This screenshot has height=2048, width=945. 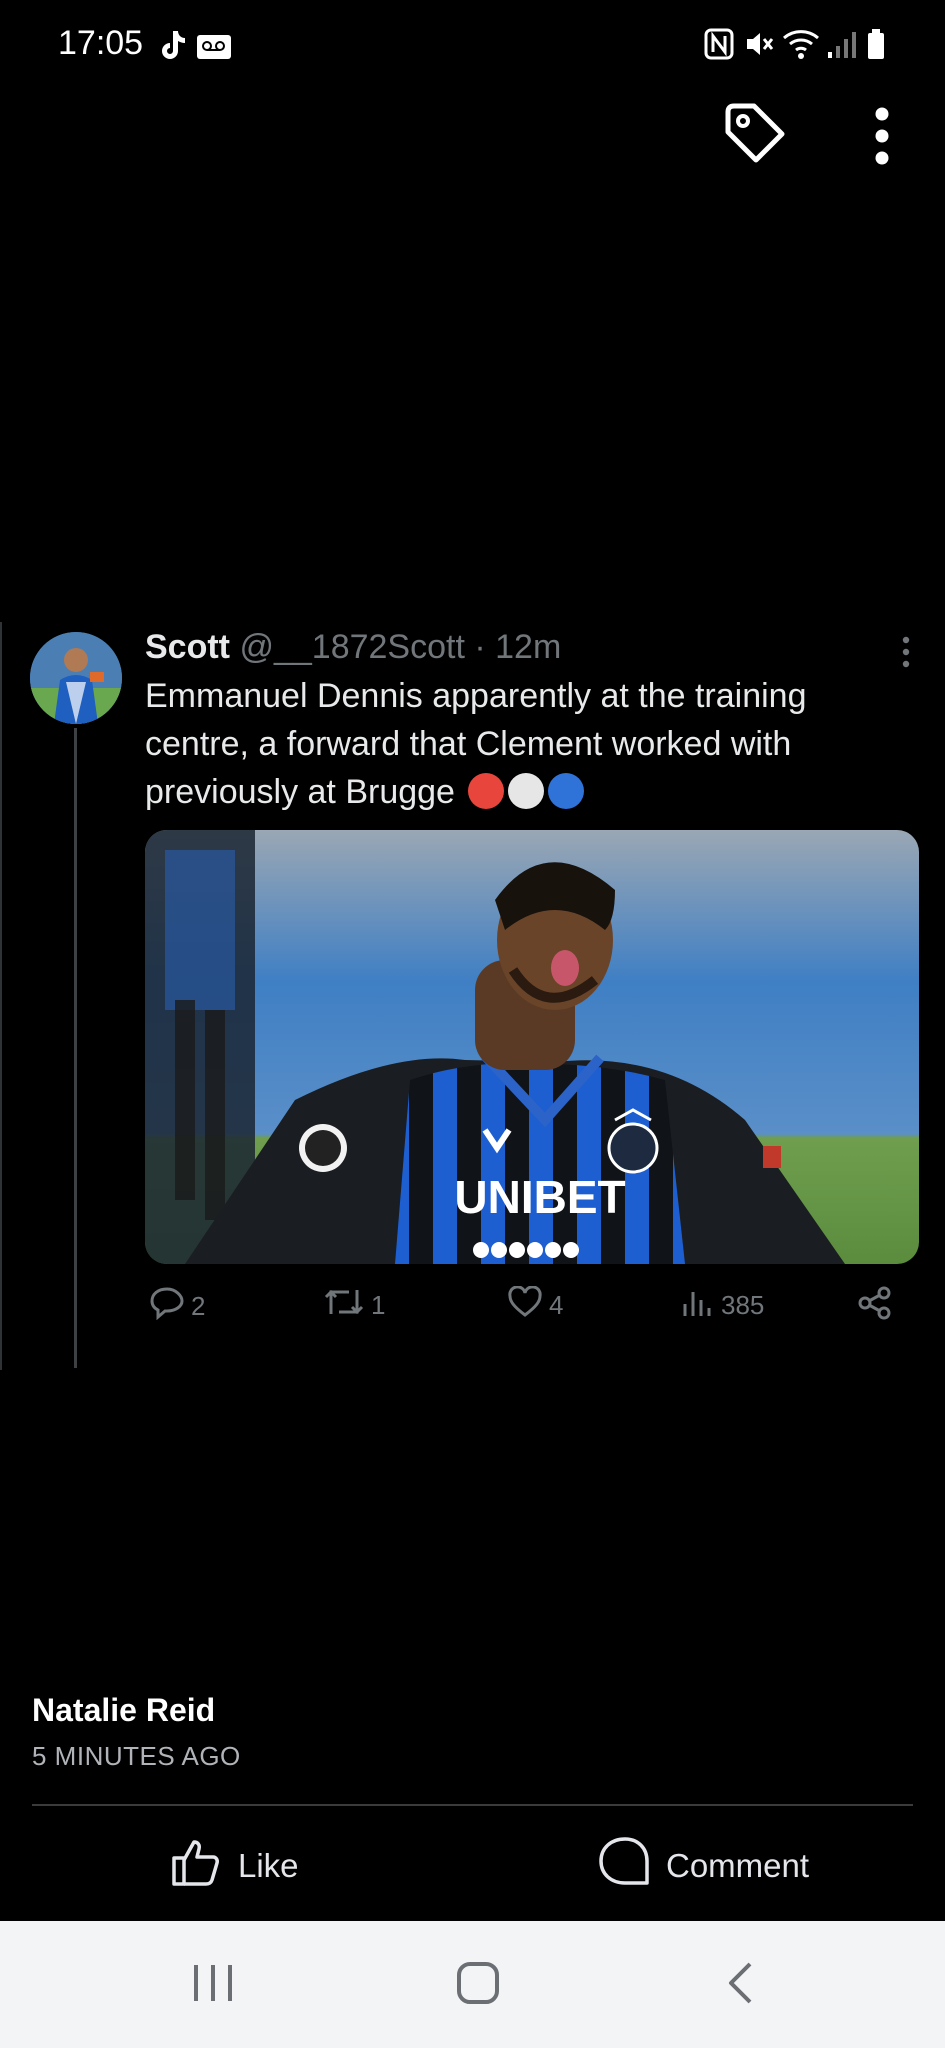 What do you see at coordinates (759, 46) in the screenshot?
I see `mute-icon` at bounding box center [759, 46].